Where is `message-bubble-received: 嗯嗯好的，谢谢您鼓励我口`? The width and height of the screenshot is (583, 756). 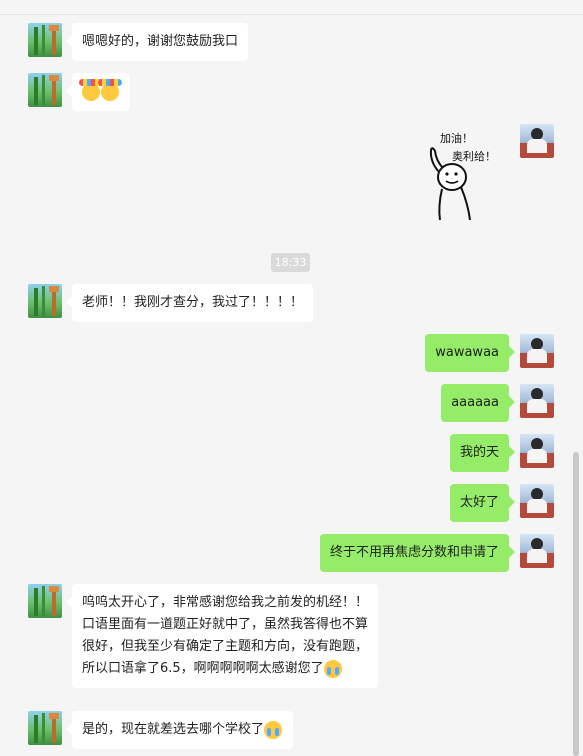 message-bubble-received: 嗯嗯好的，谢谢您鼓励我口 is located at coordinates (157, 42).